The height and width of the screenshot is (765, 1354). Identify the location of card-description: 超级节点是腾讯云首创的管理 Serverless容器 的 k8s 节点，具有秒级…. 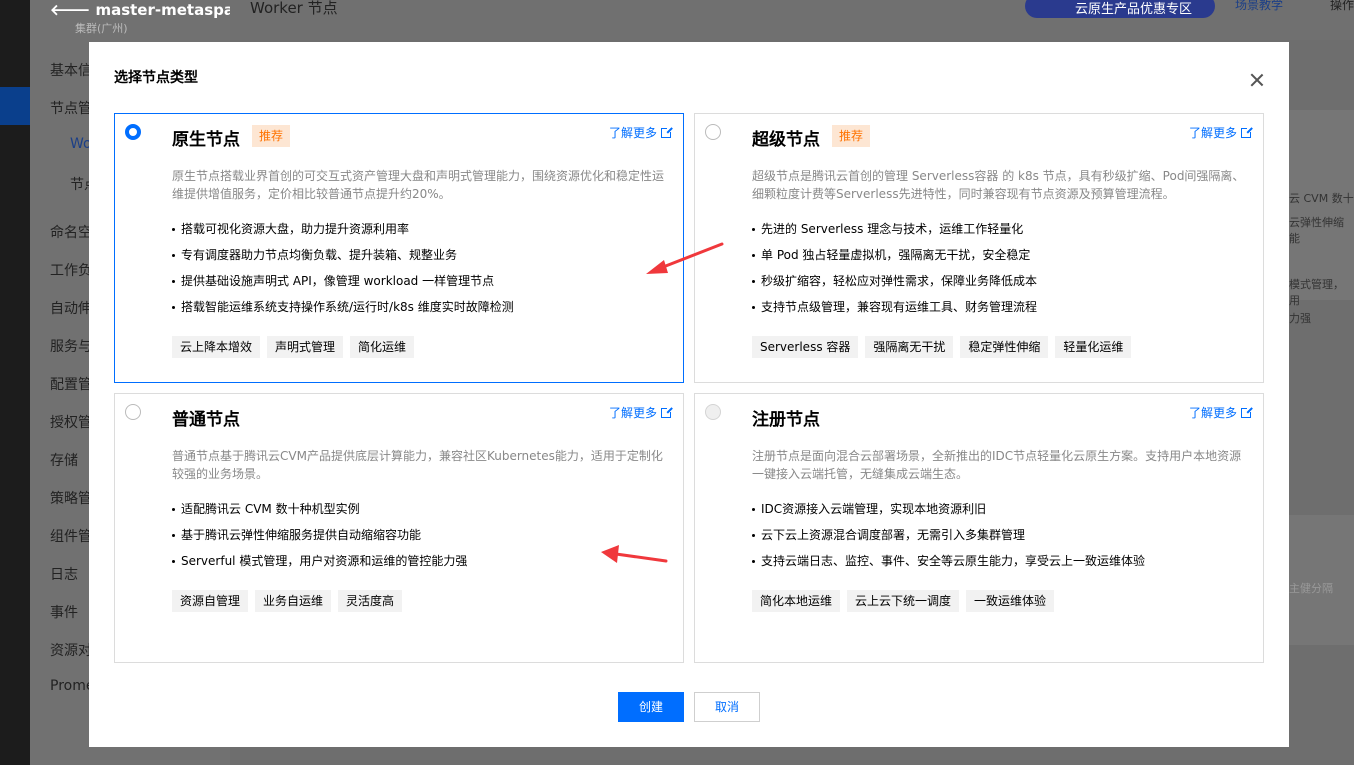
(998, 185).